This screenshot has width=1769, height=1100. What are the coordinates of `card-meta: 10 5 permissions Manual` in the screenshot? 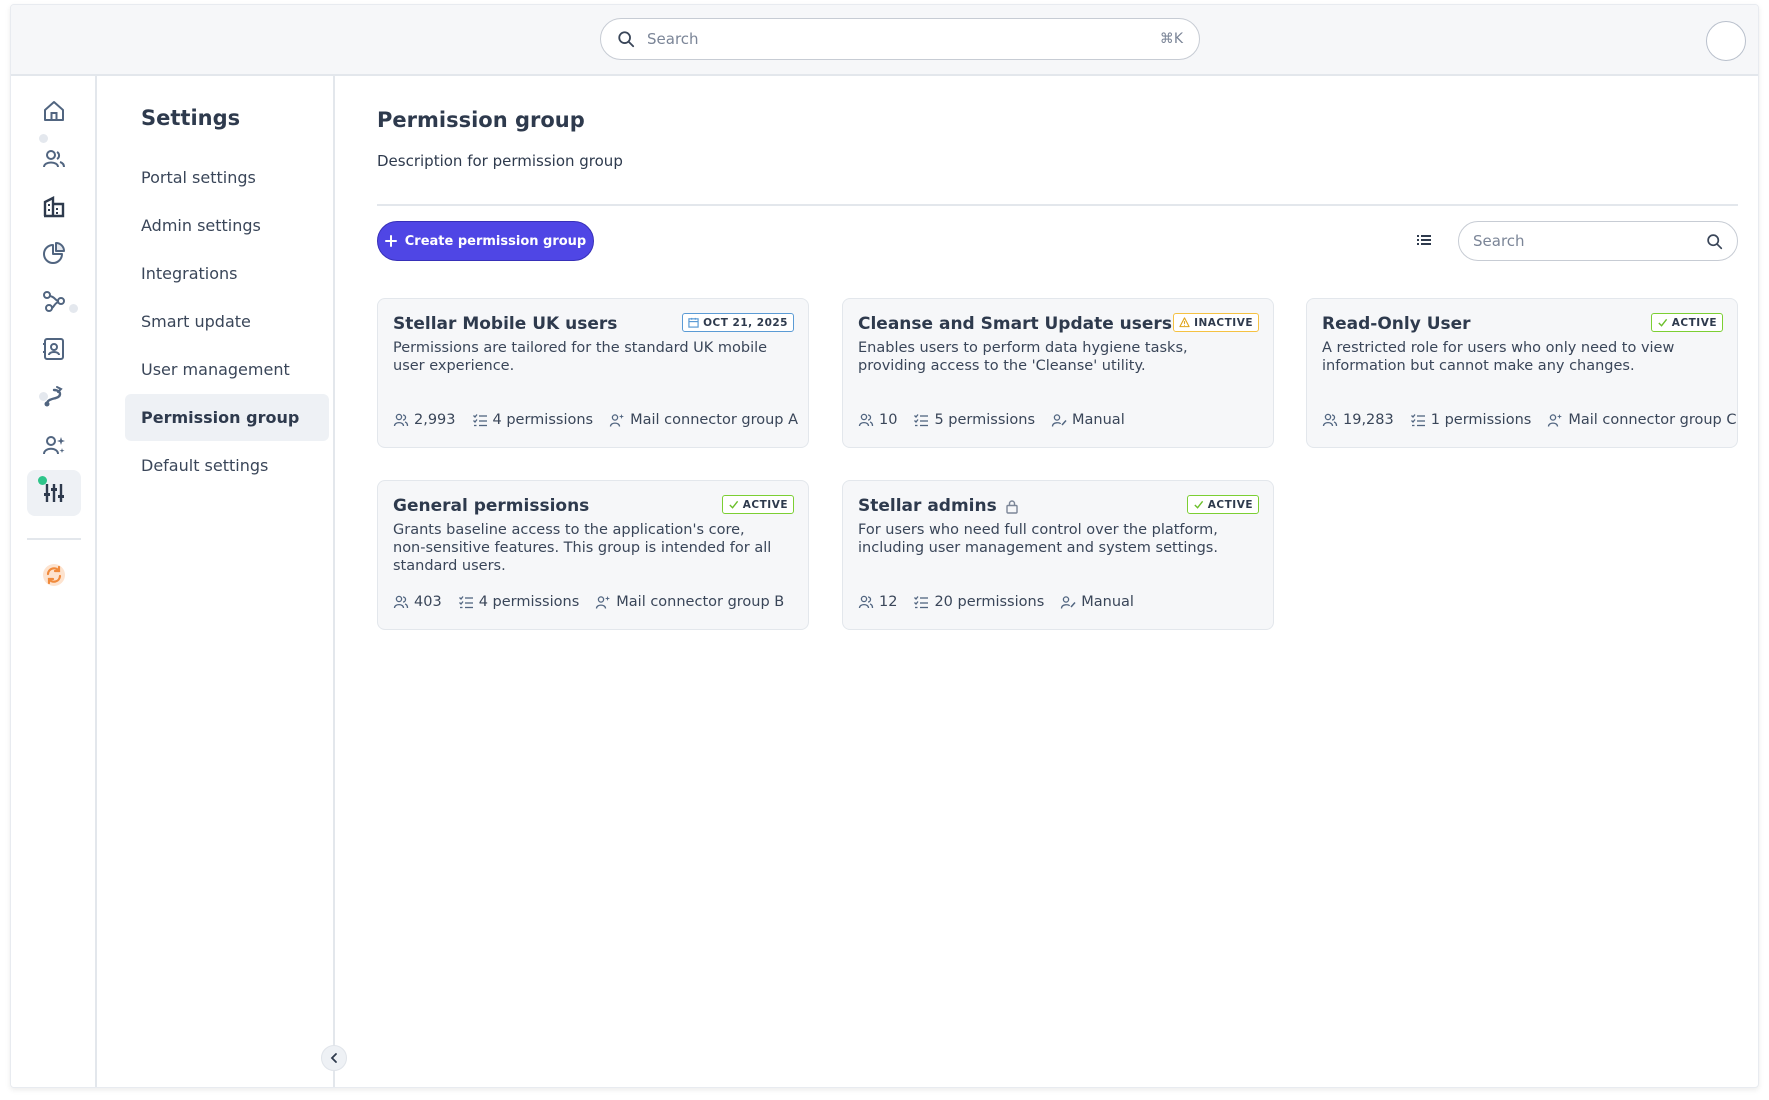 It's located at (991, 420).